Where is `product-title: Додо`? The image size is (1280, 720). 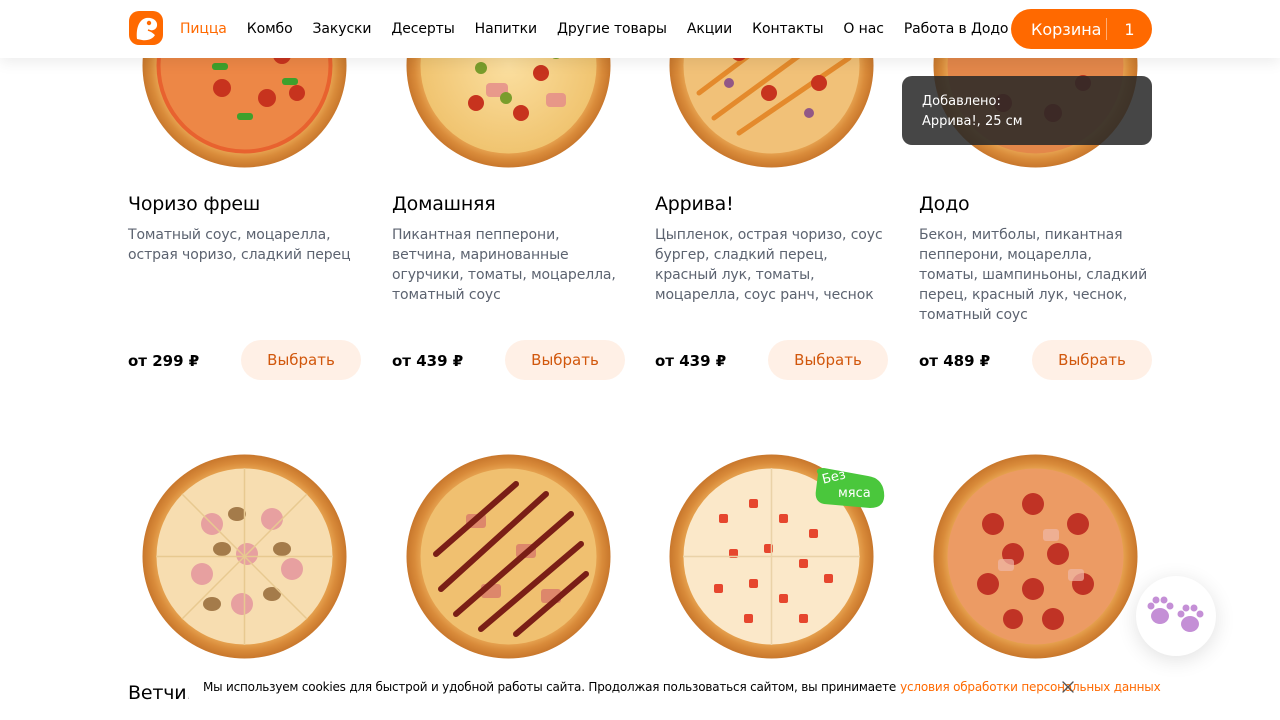
product-title: Додо is located at coordinates (944, 204).